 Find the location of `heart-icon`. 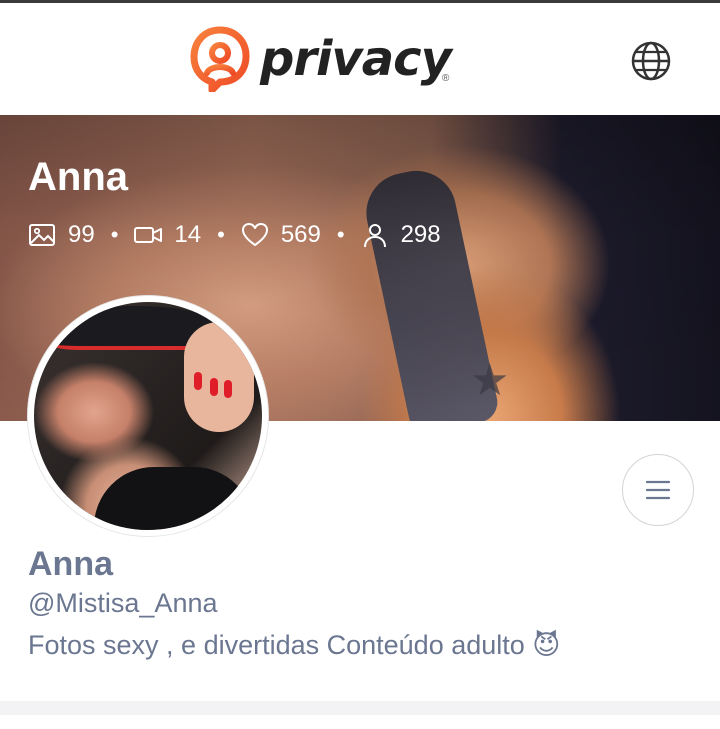

heart-icon is located at coordinates (254, 234).